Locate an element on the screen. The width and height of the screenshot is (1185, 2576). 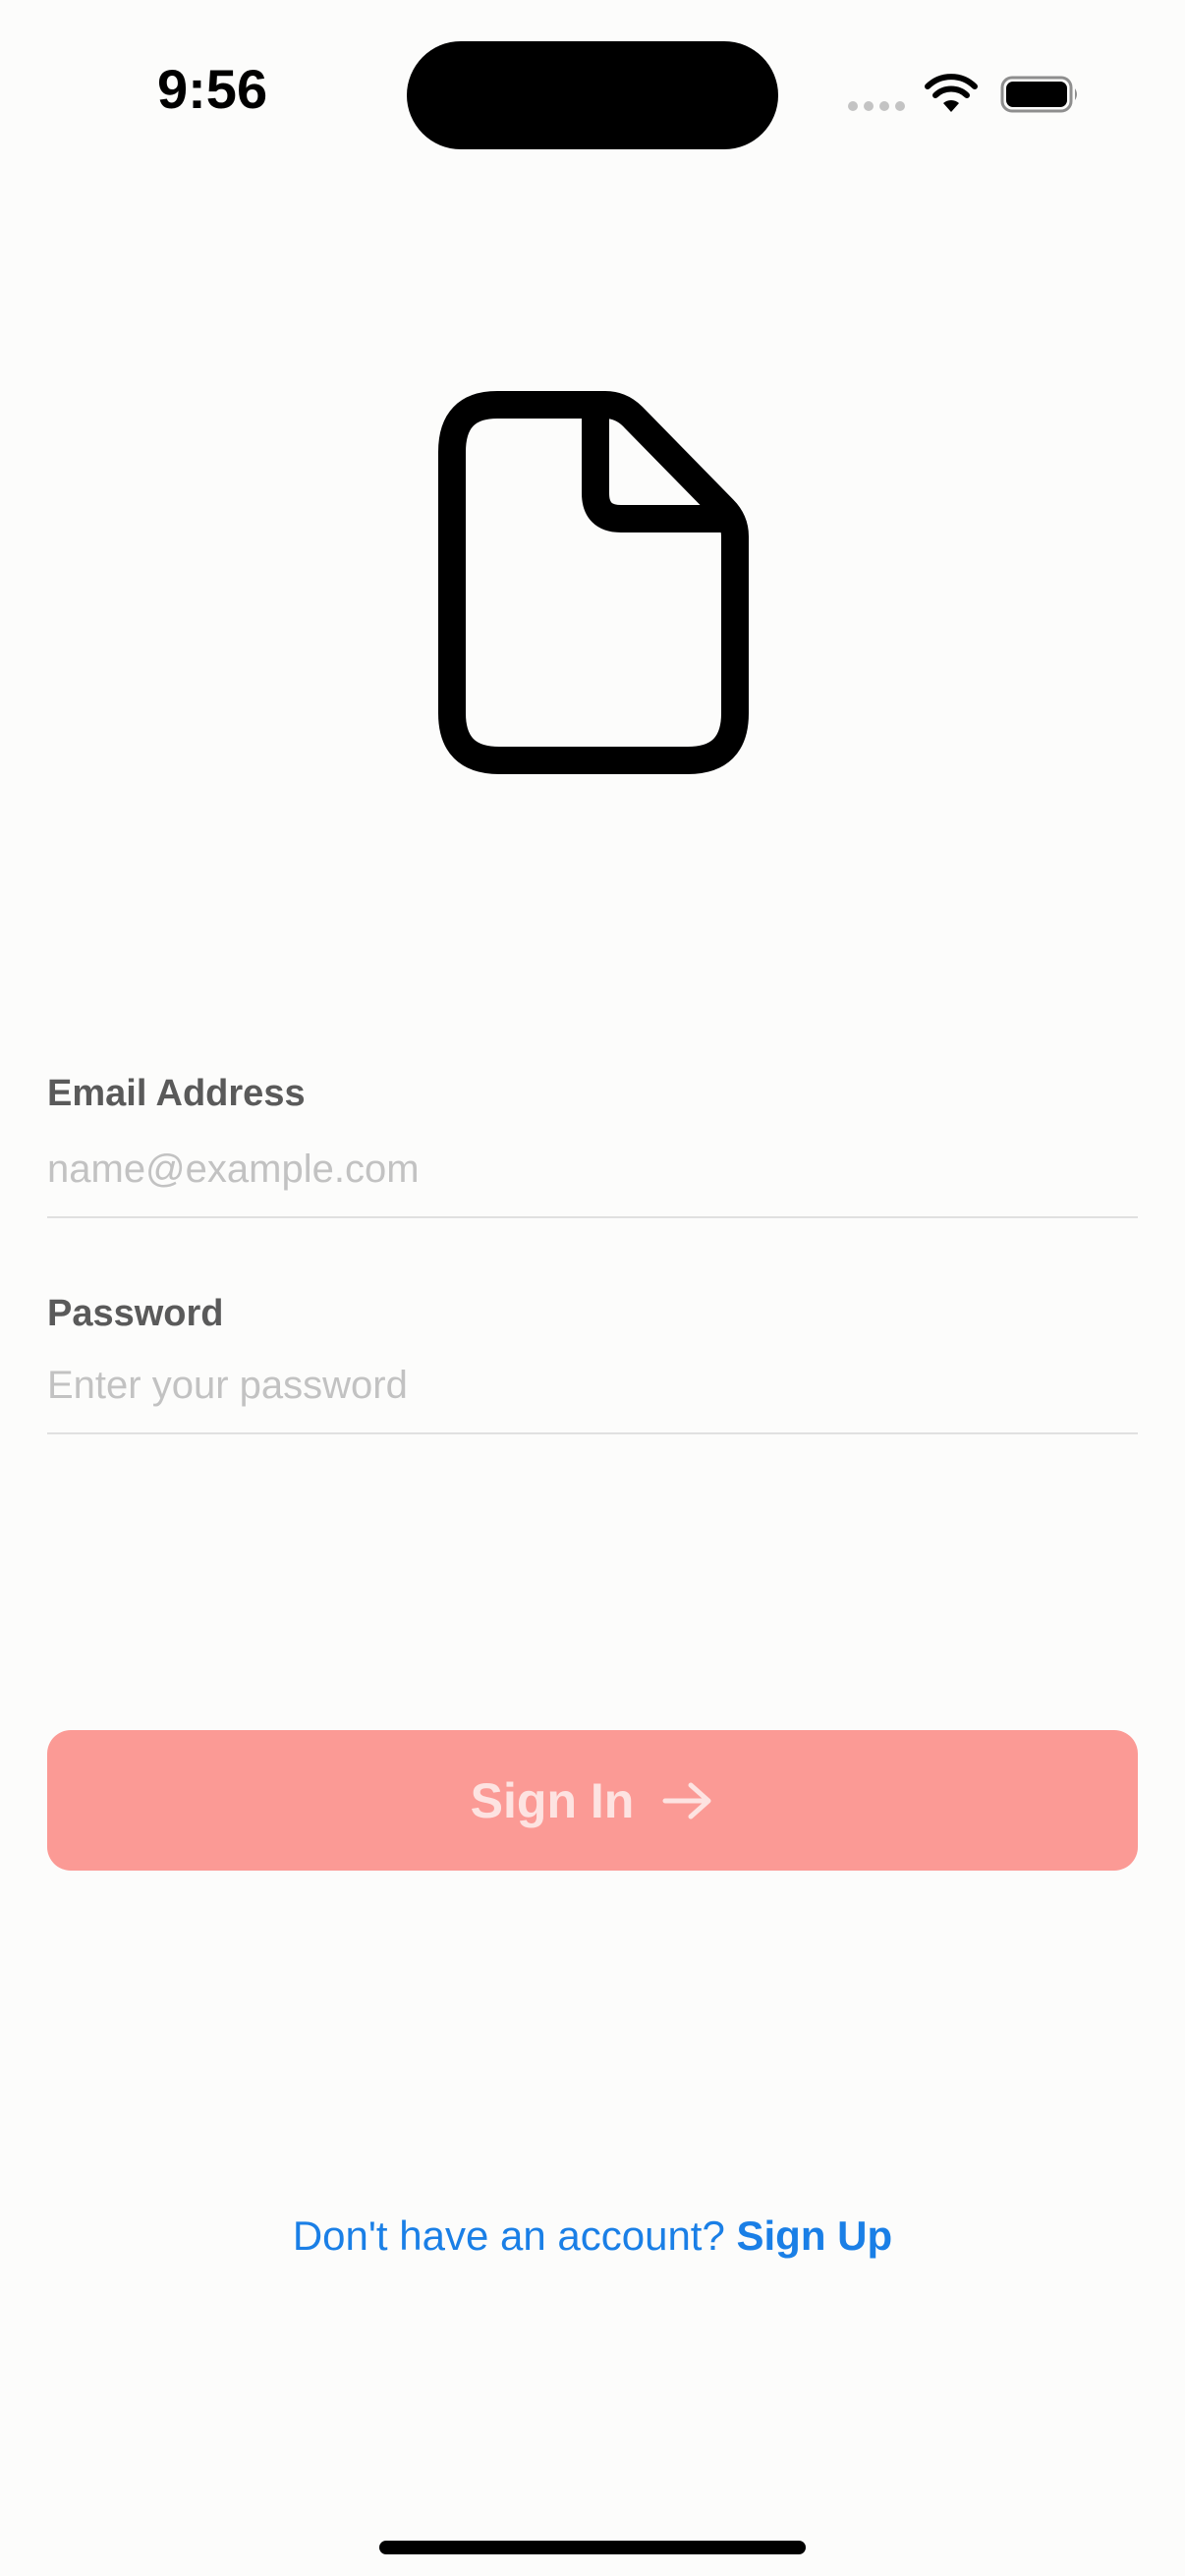
document-icon is located at coordinates (594, 582).